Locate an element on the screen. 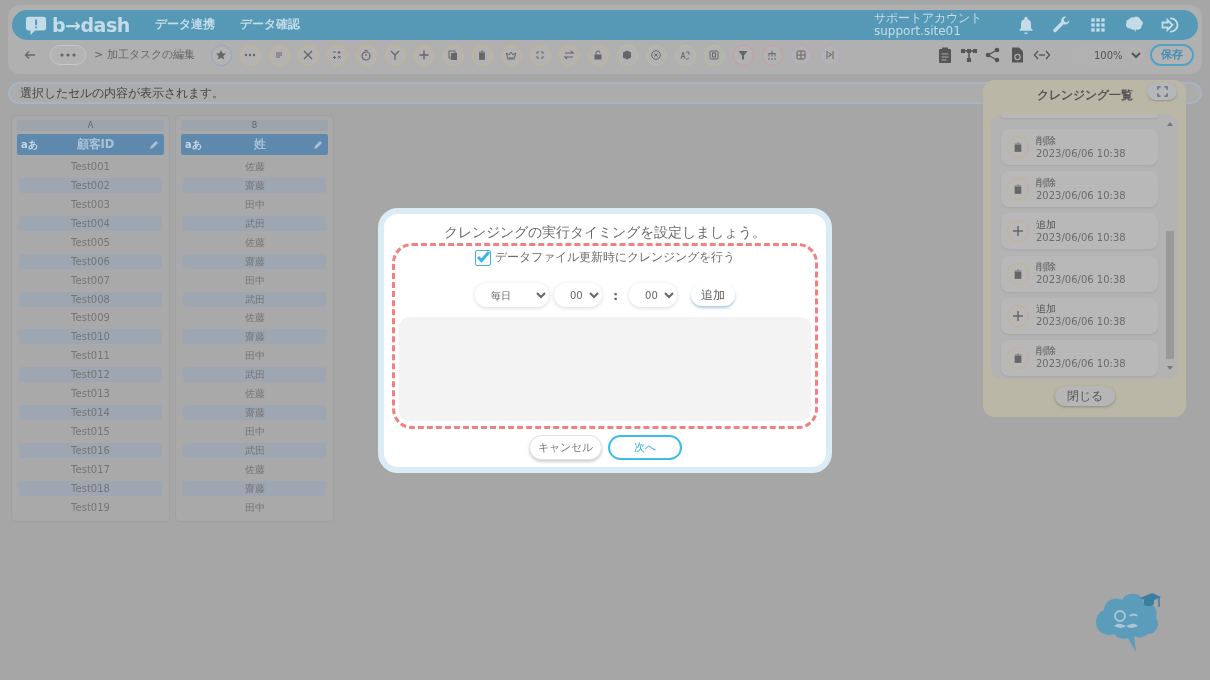 The height and width of the screenshot is (680, 1210). cancel-button: キャンセル is located at coordinates (565, 448).